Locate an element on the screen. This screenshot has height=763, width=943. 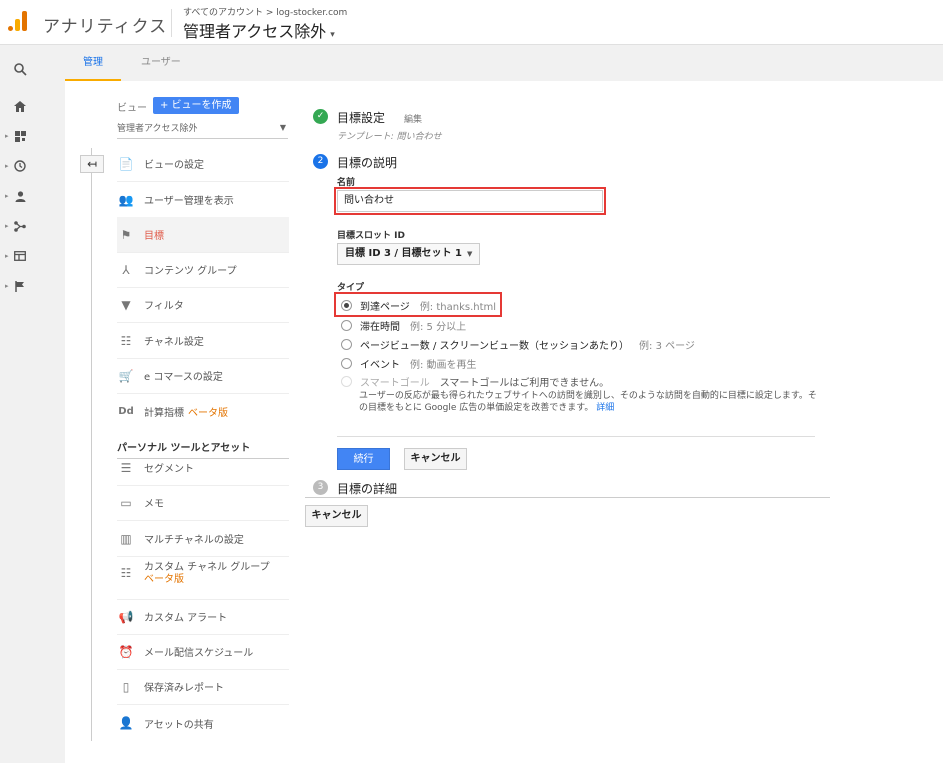
nav-item-content-grouping: ⅄ コンテンツ グループ is located at coordinates (203, 270).